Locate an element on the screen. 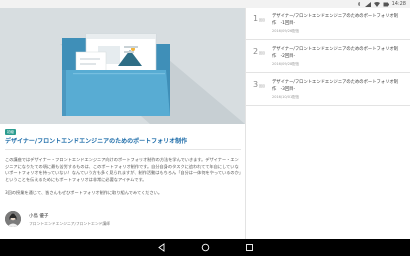 This screenshot has width=410, height=256. lesson-date: 2016/09/26配信 is located at coordinates (286, 31).